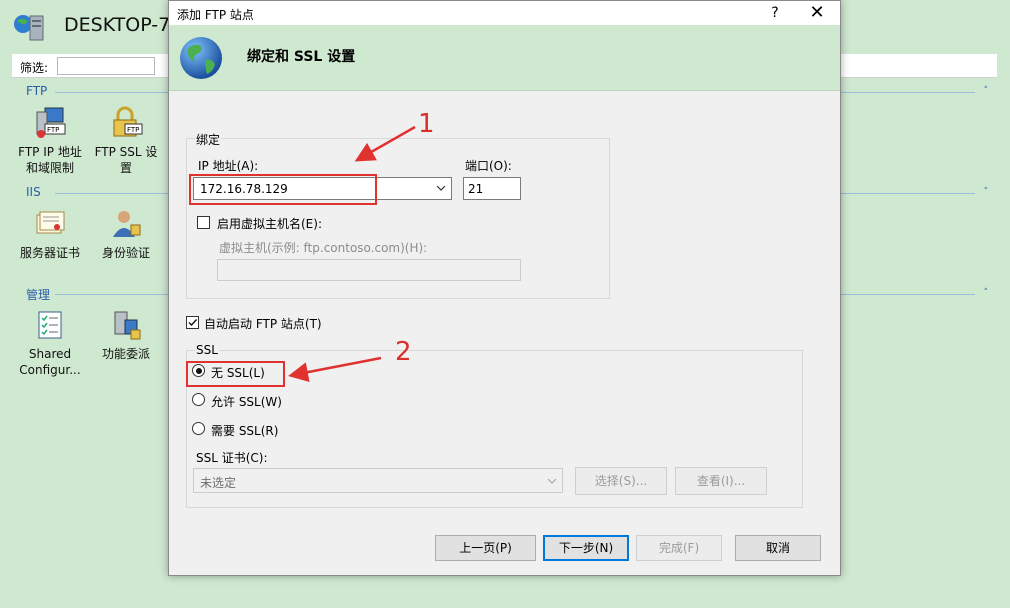 Image resolution: width=1010 pixels, height=608 pixels. Describe the element at coordinates (235, 374) in the screenshot. I see `no-ssl-highlight-box` at that location.